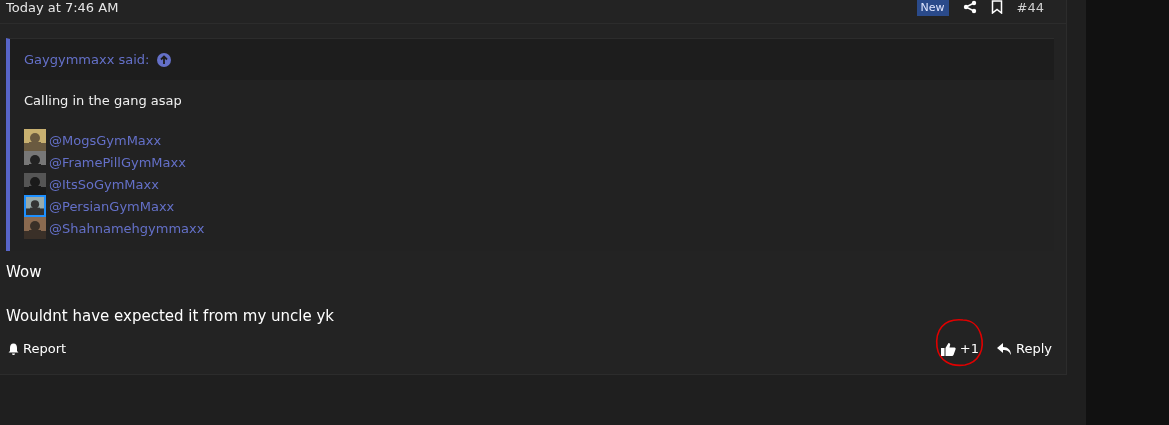 This screenshot has height=425, width=1169. What do you see at coordinates (112, 206) in the screenshot?
I see `user-mention: @PersianGymMaxx` at bounding box center [112, 206].